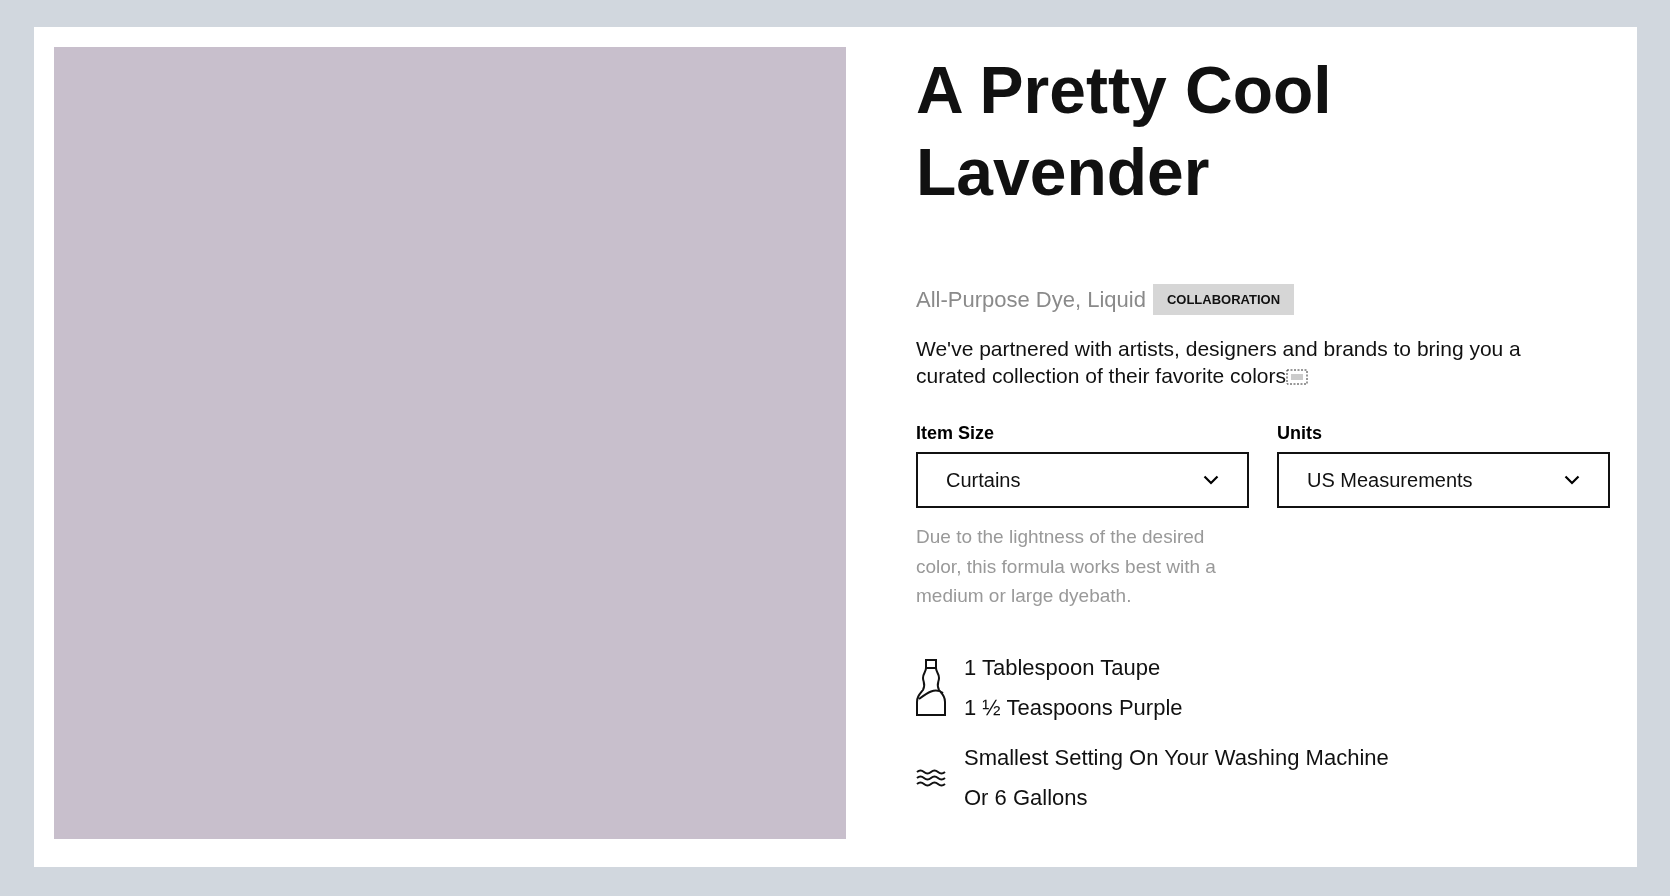  What do you see at coordinates (1223, 299) in the screenshot?
I see `collaboration-badge: COLLABORATION` at bounding box center [1223, 299].